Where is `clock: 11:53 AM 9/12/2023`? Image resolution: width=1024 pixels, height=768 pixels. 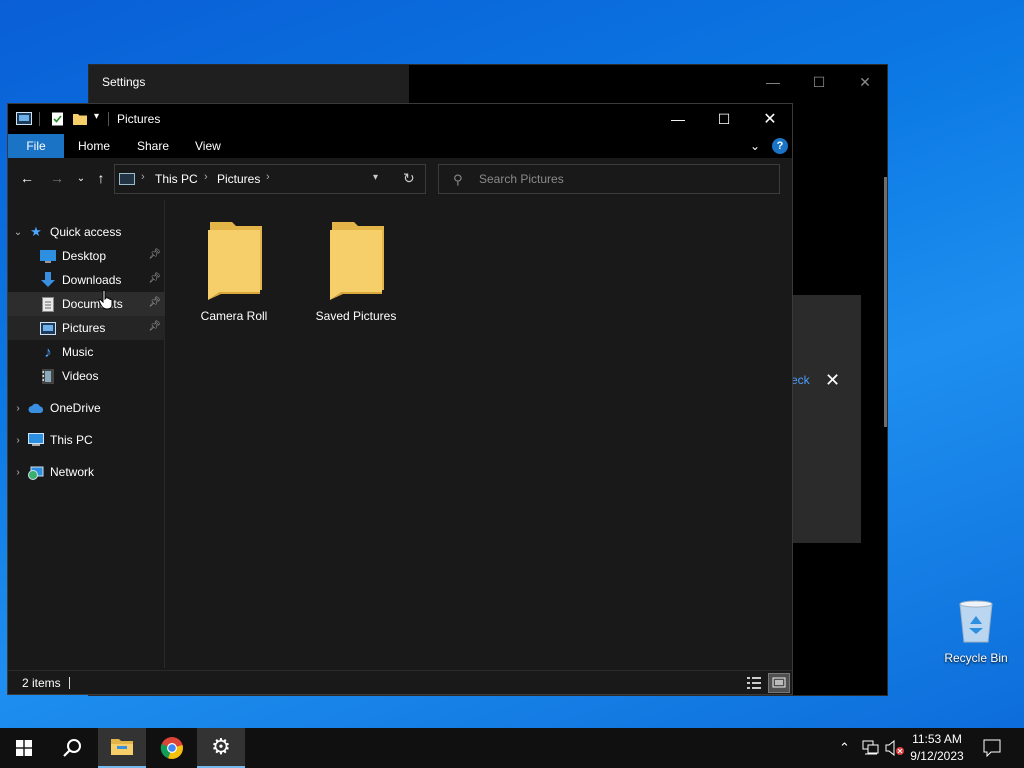
clock: 11:53 AM 9/12/2023 is located at coordinates (937, 748).